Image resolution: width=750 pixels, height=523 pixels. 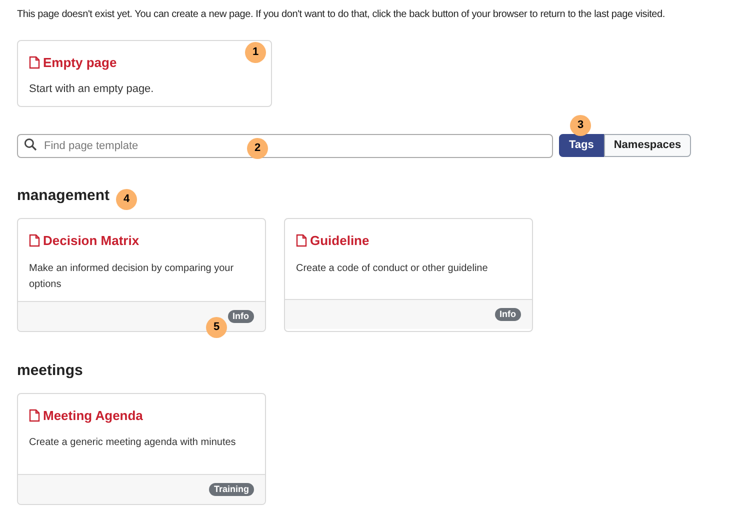 I want to click on callout-marker: 3, so click(x=580, y=125).